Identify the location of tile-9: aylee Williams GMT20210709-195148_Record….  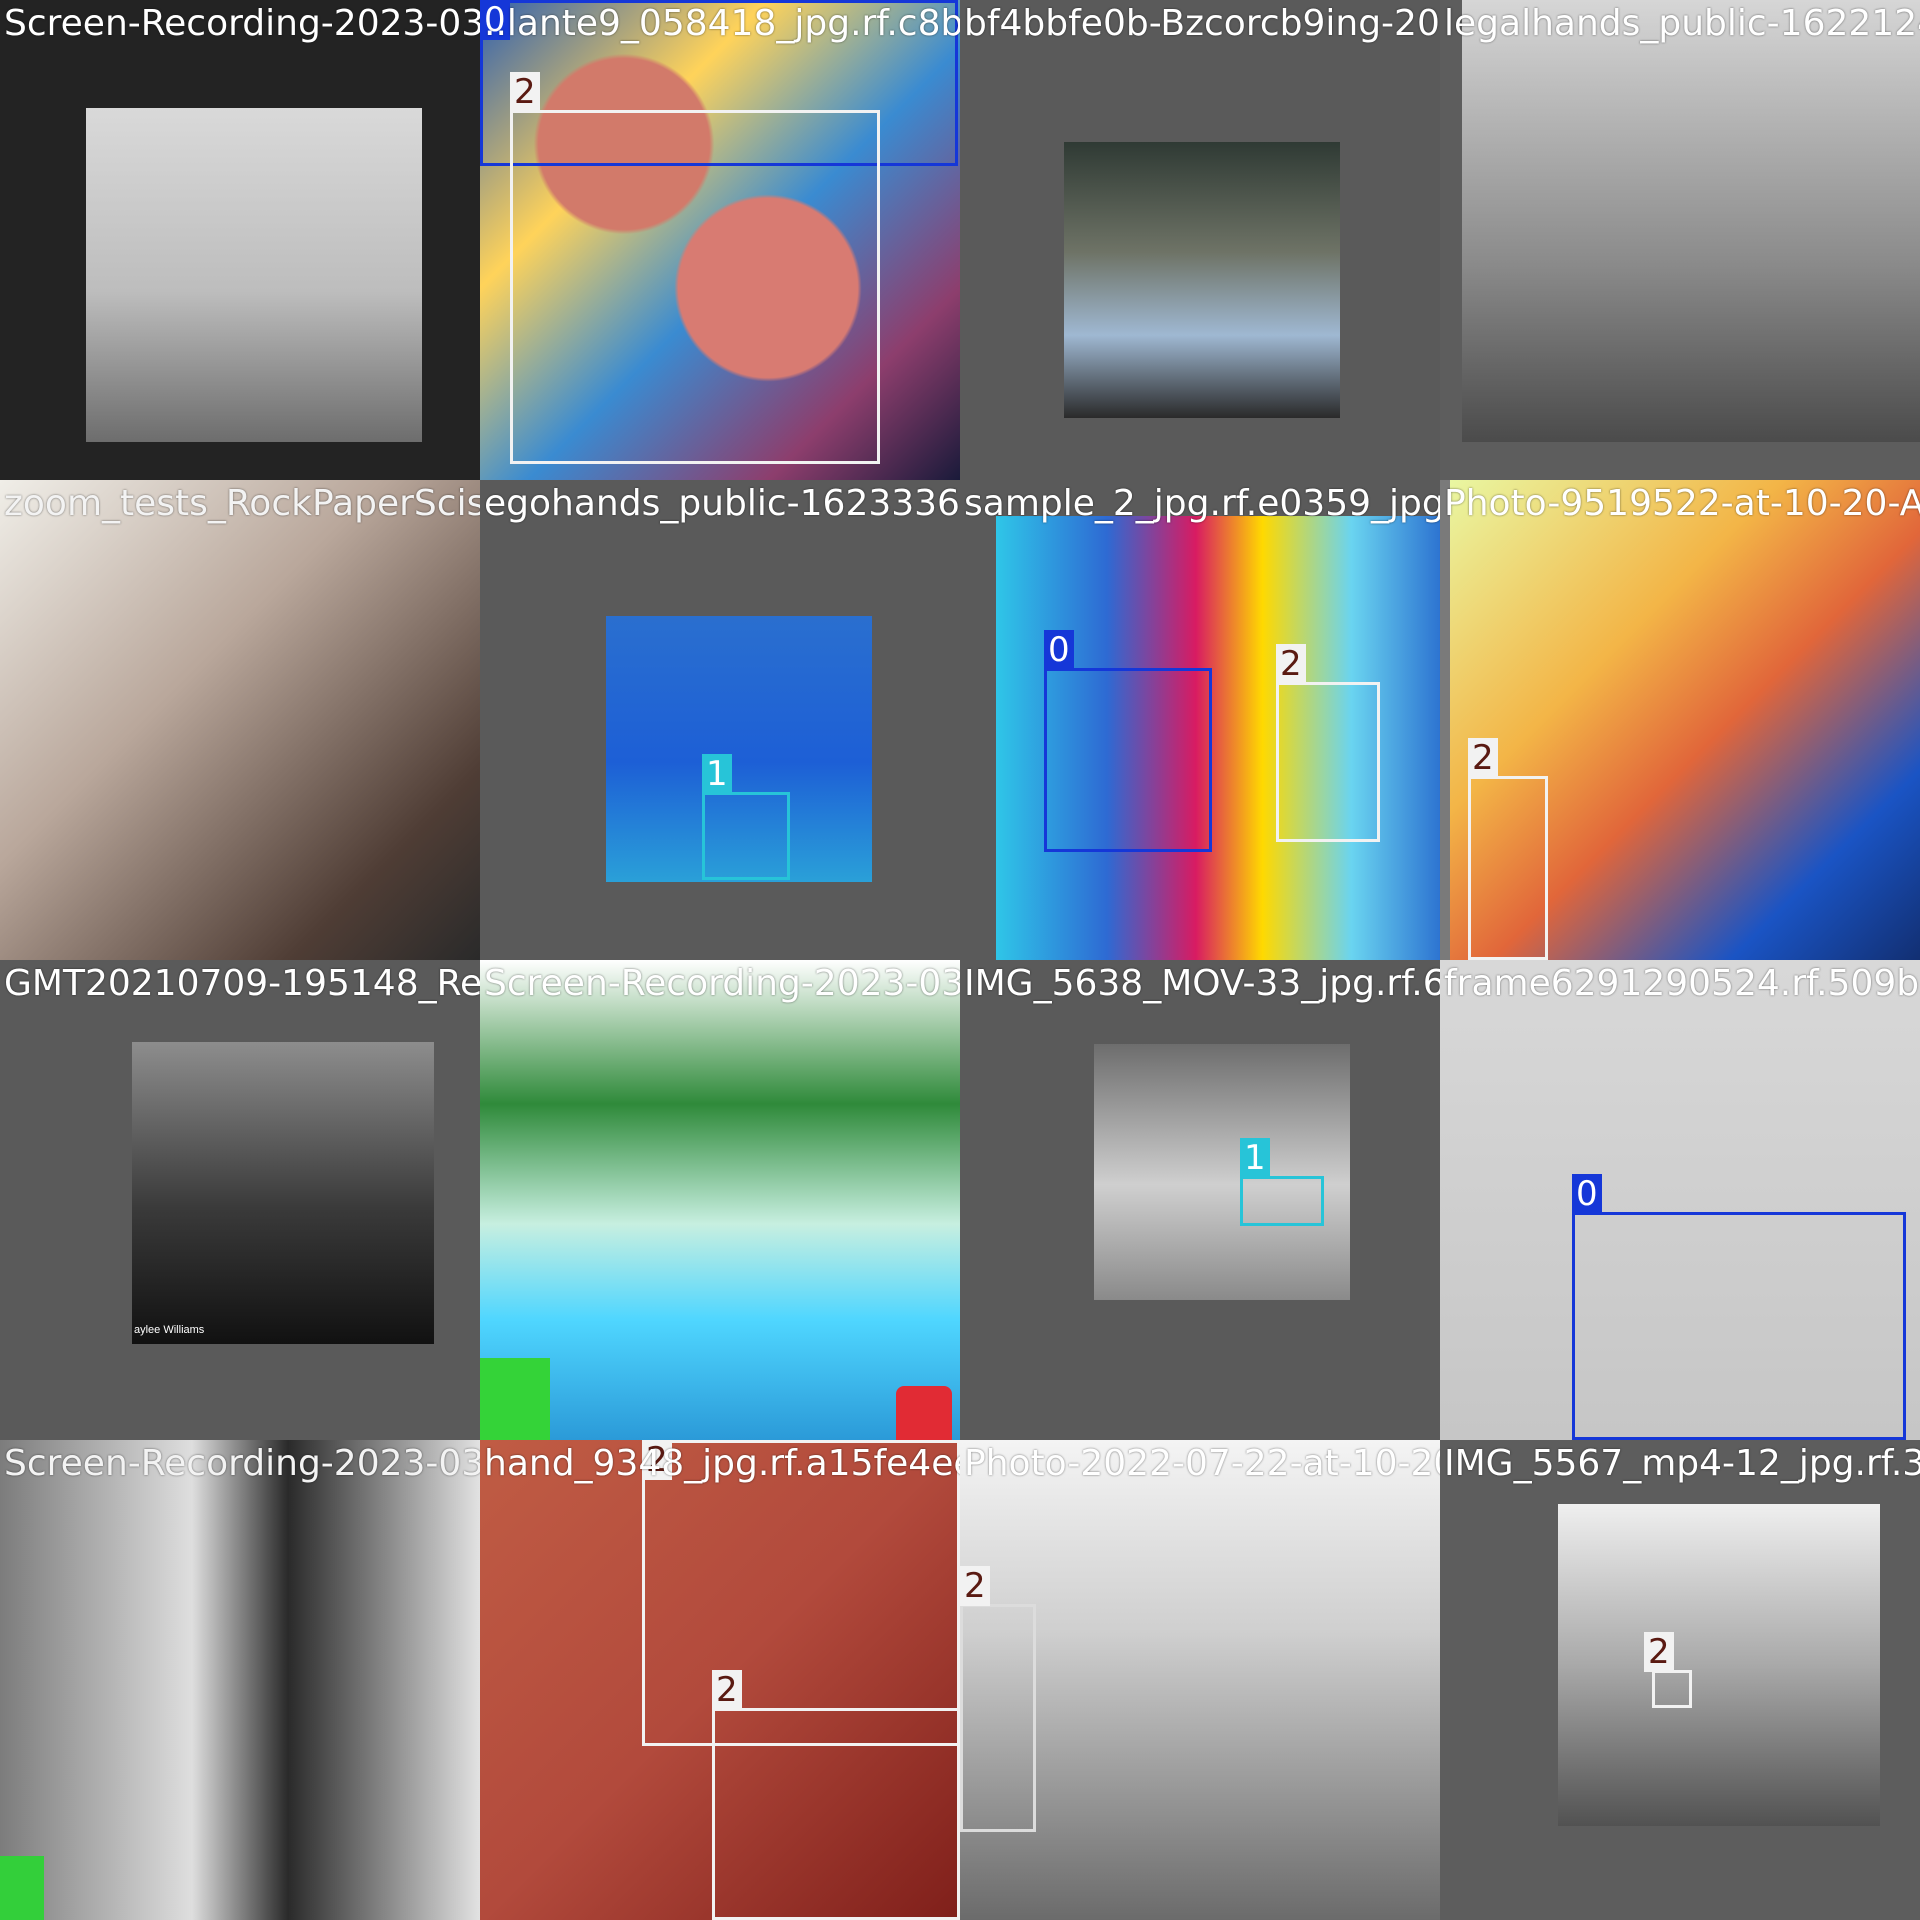
(240, 1200).